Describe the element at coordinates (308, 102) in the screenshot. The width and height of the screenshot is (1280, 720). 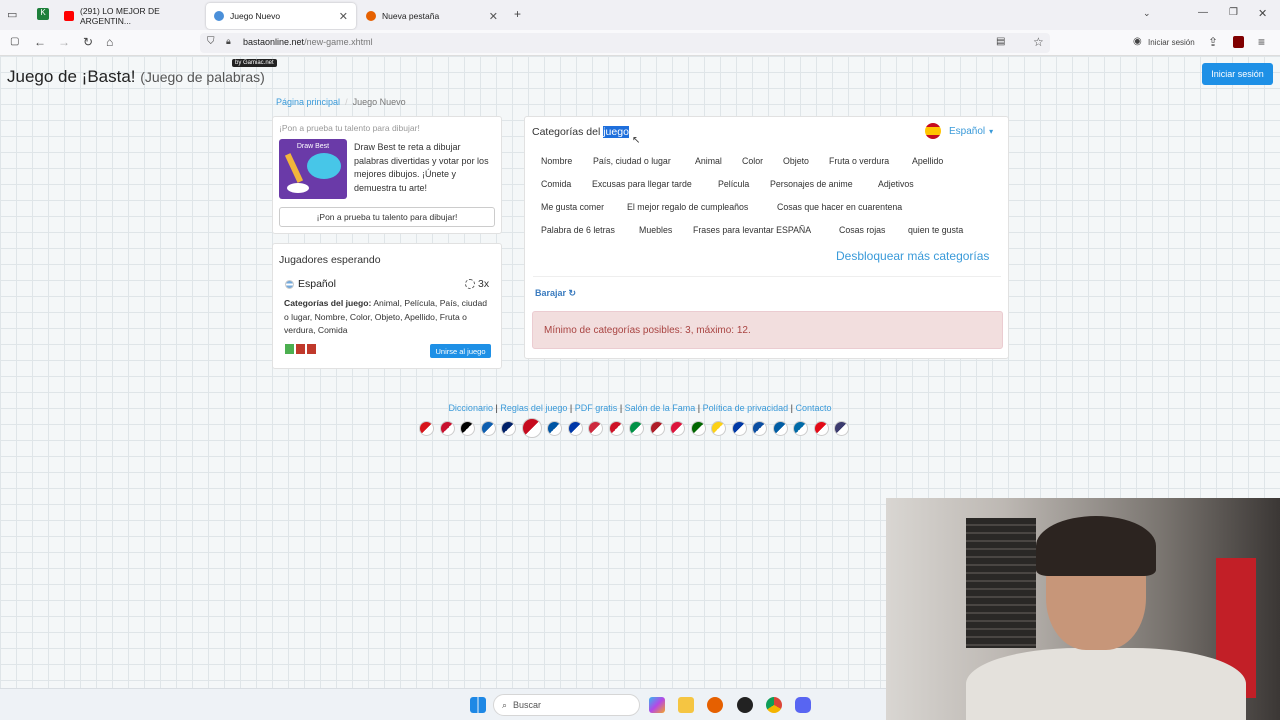
I see `breadcrumb-home-link: Página principal` at that location.